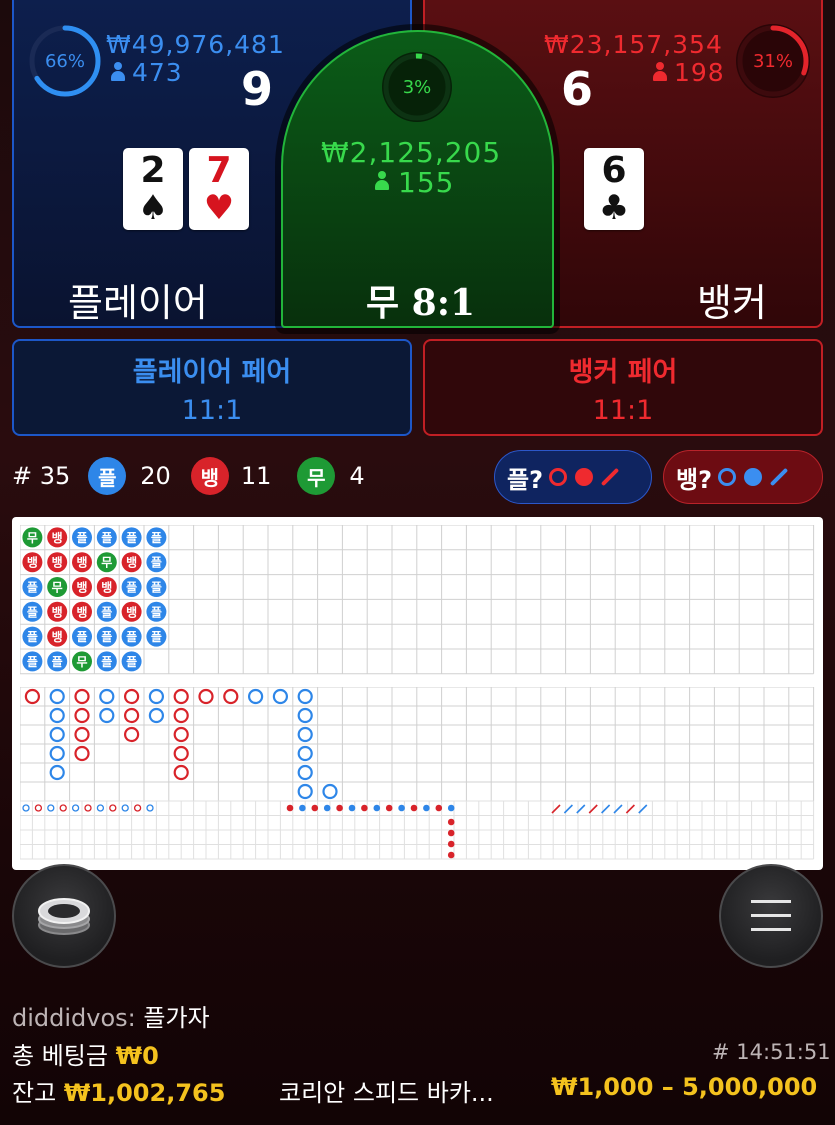  Describe the element at coordinates (743, 477) in the screenshot. I see `banker-predict-button: 뱅?` at that location.